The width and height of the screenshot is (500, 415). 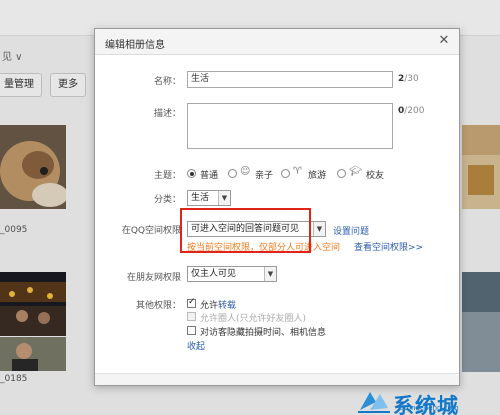 What do you see at coordinates (191, 330) in the screenshot?
I see `hide-exif-checkbox` at bounding box center [191, 330].